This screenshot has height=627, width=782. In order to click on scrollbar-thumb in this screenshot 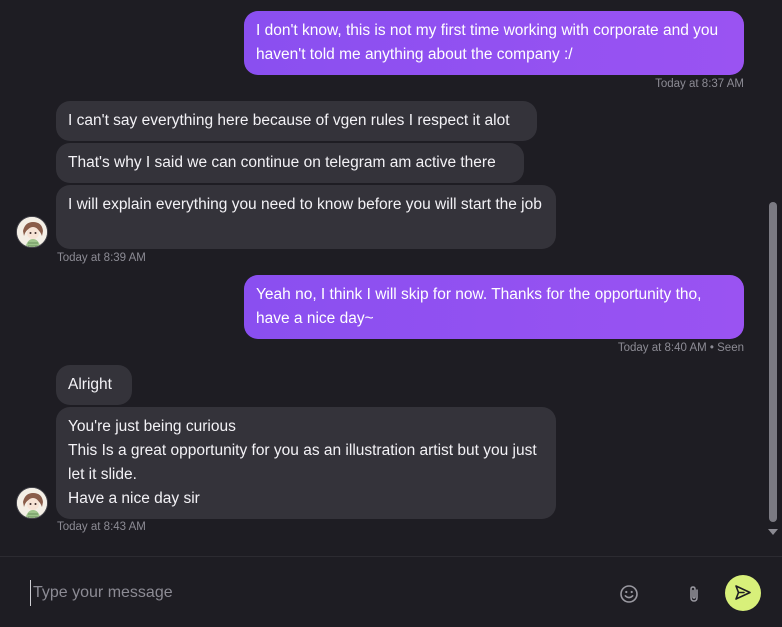, I will do `click(773, 362)`.